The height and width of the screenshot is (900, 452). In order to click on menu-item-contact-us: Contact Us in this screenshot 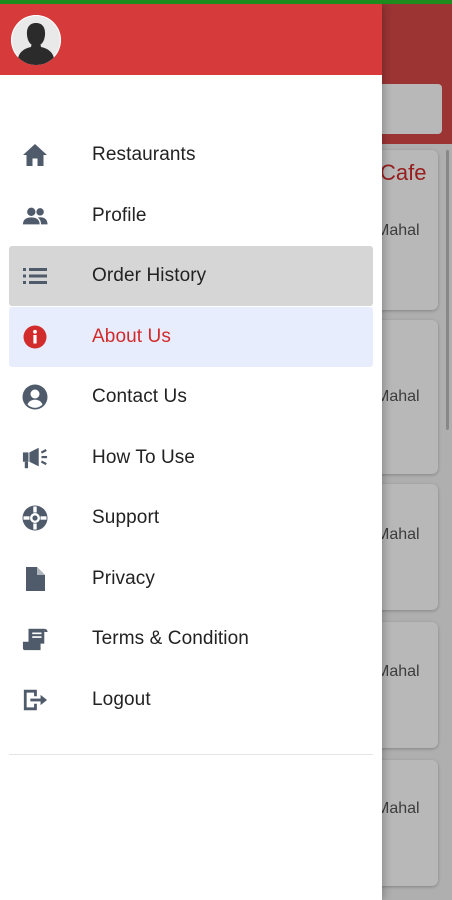, I will do `click(191, 397)`.